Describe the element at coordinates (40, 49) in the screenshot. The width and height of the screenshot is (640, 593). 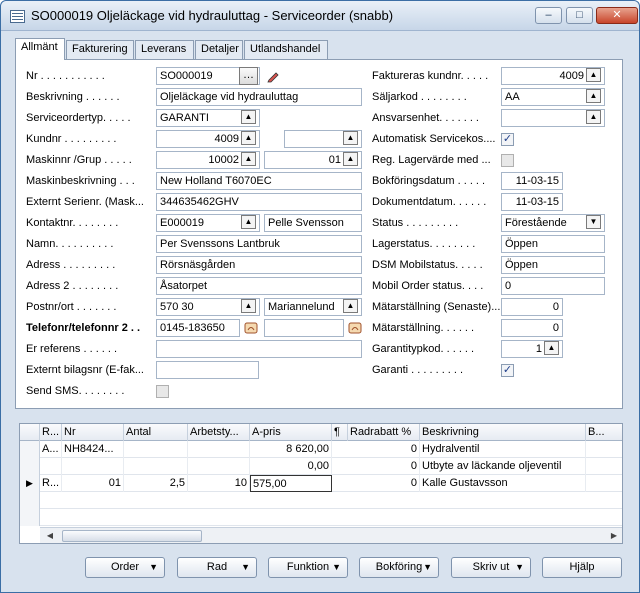
I see `tab-allmant: Allmänt` at that location.